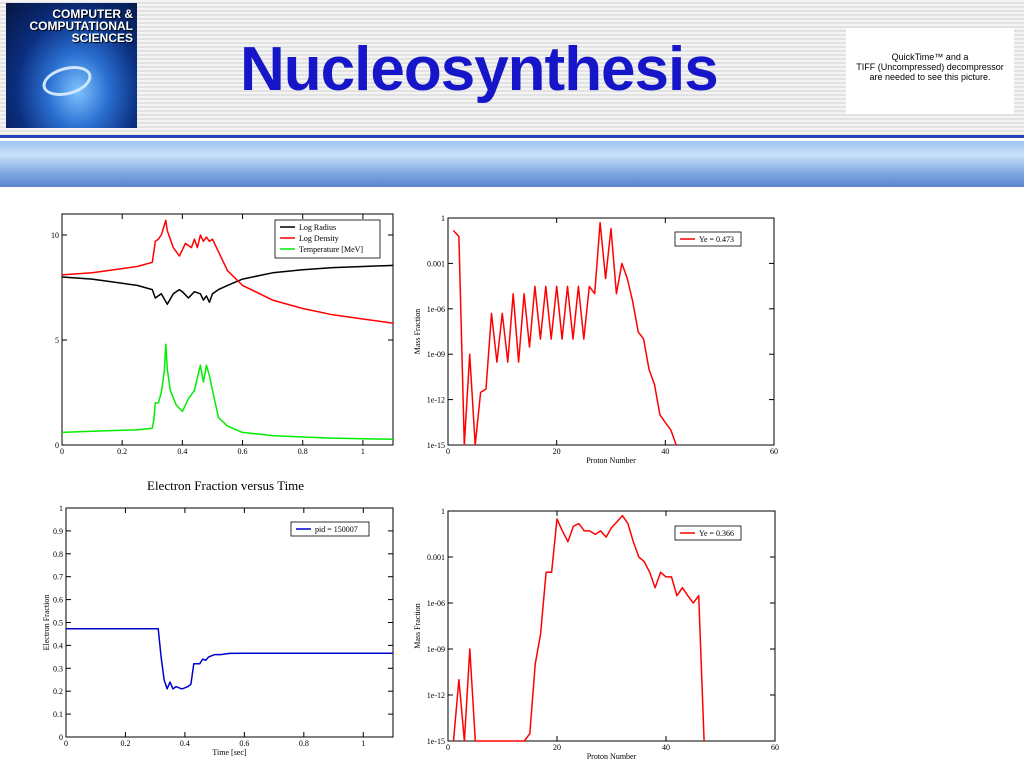 Image resolution: width=1024 pixels, height=768 pixels. I want to click on y-tick-label: 0.5, so click(58, 623).